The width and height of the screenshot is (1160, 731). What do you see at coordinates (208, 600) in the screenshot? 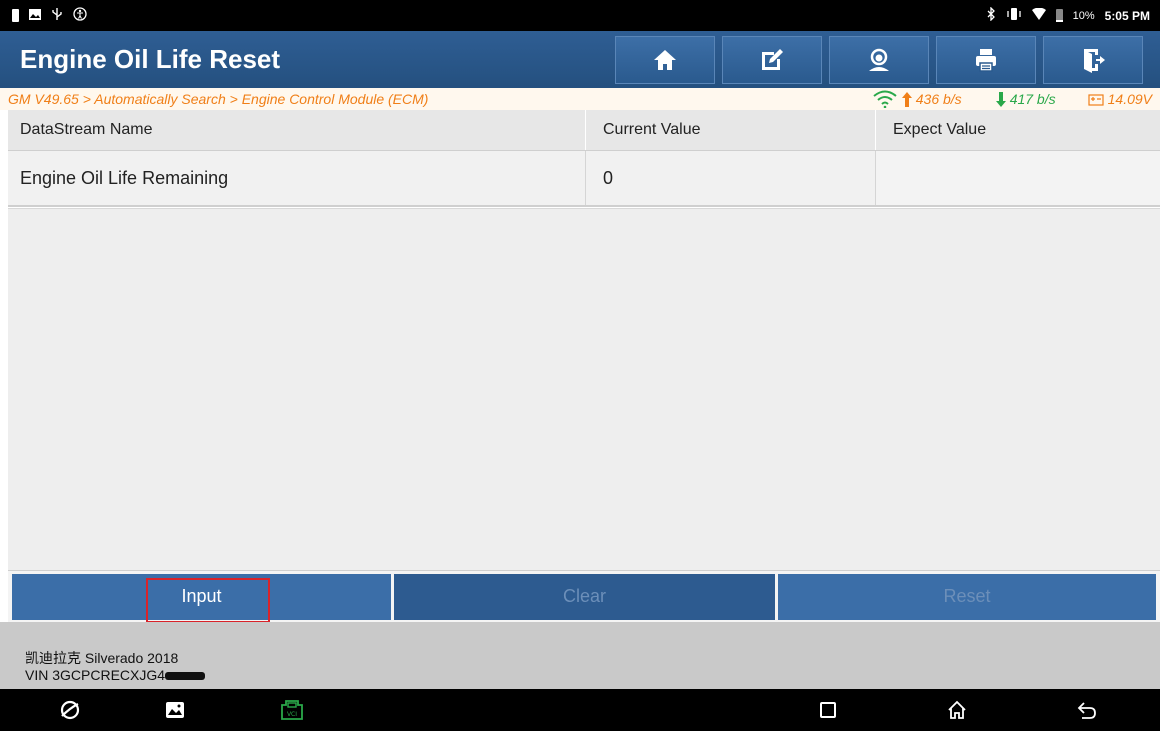
I see `highlight-box` at bounding box center [208, 600].